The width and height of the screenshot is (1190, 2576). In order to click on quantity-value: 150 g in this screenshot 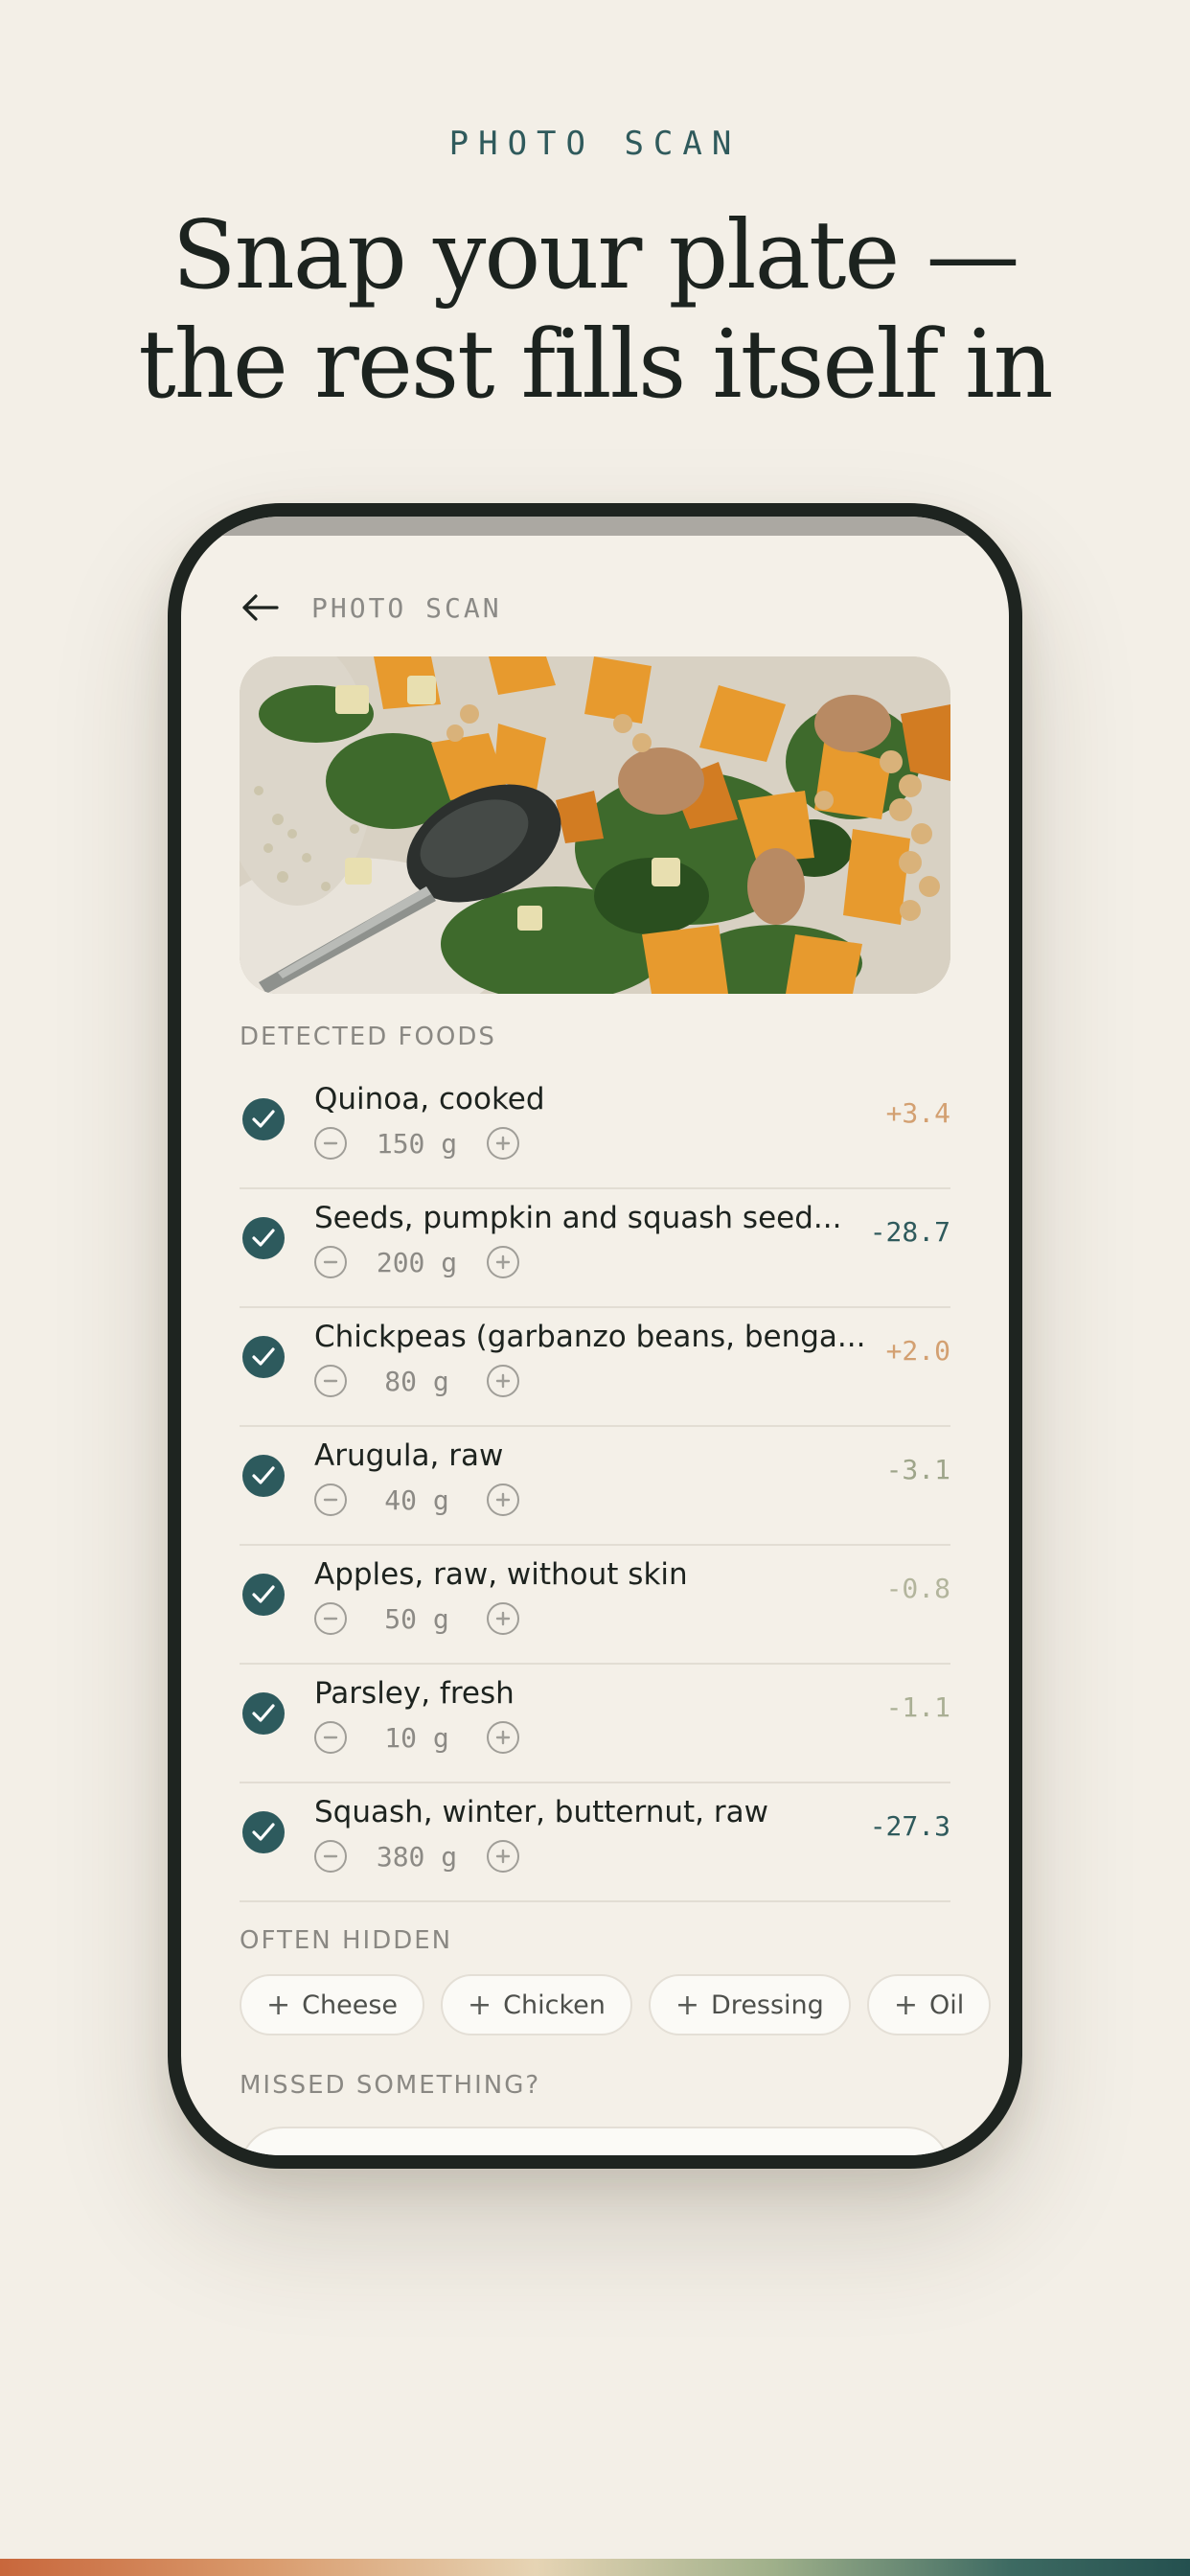, I will do `click(417, 1143)`.